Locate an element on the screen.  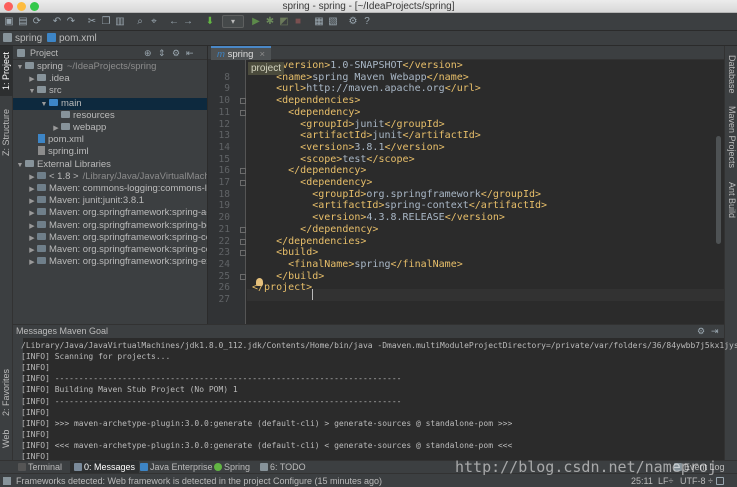
hide-panel-icon: ⇥ is located at coordinates (715, 331).